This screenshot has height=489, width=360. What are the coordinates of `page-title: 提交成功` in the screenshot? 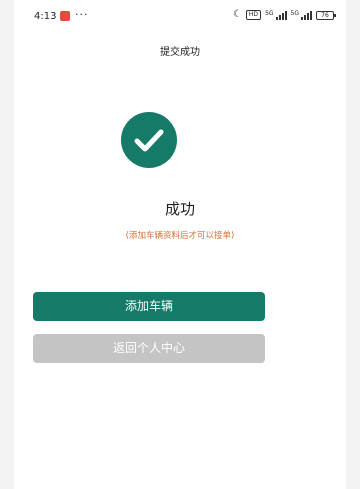 It's located at (180, 52).